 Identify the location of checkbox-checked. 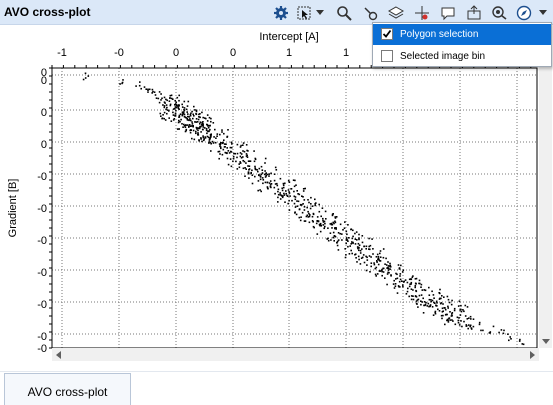
(387, 34).